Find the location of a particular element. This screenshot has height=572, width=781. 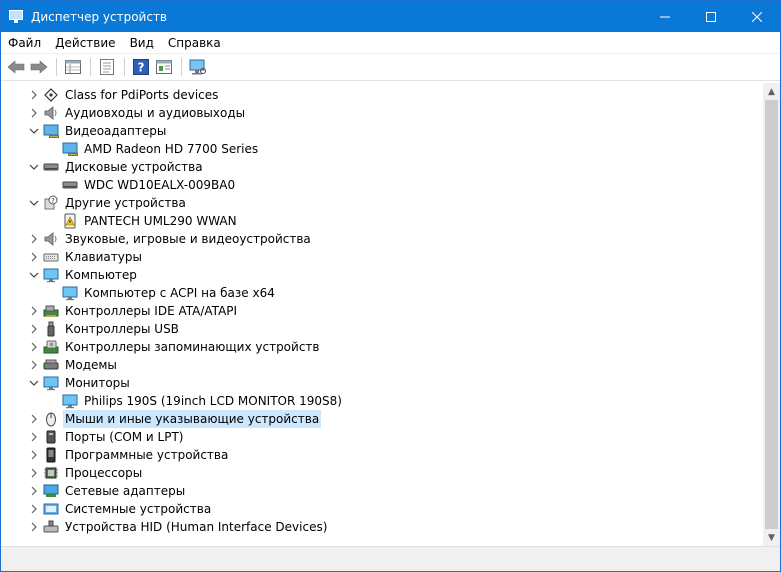

tree-node: WDC WD10EALX-009BA0 is located at coordinates (354, 185).